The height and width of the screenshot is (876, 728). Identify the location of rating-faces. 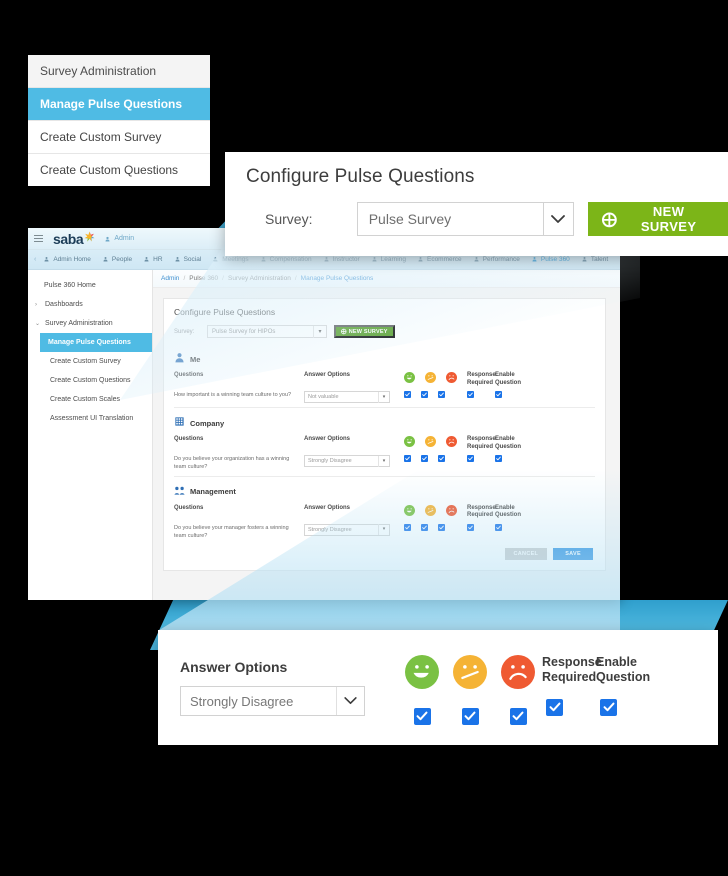
(435, 378).